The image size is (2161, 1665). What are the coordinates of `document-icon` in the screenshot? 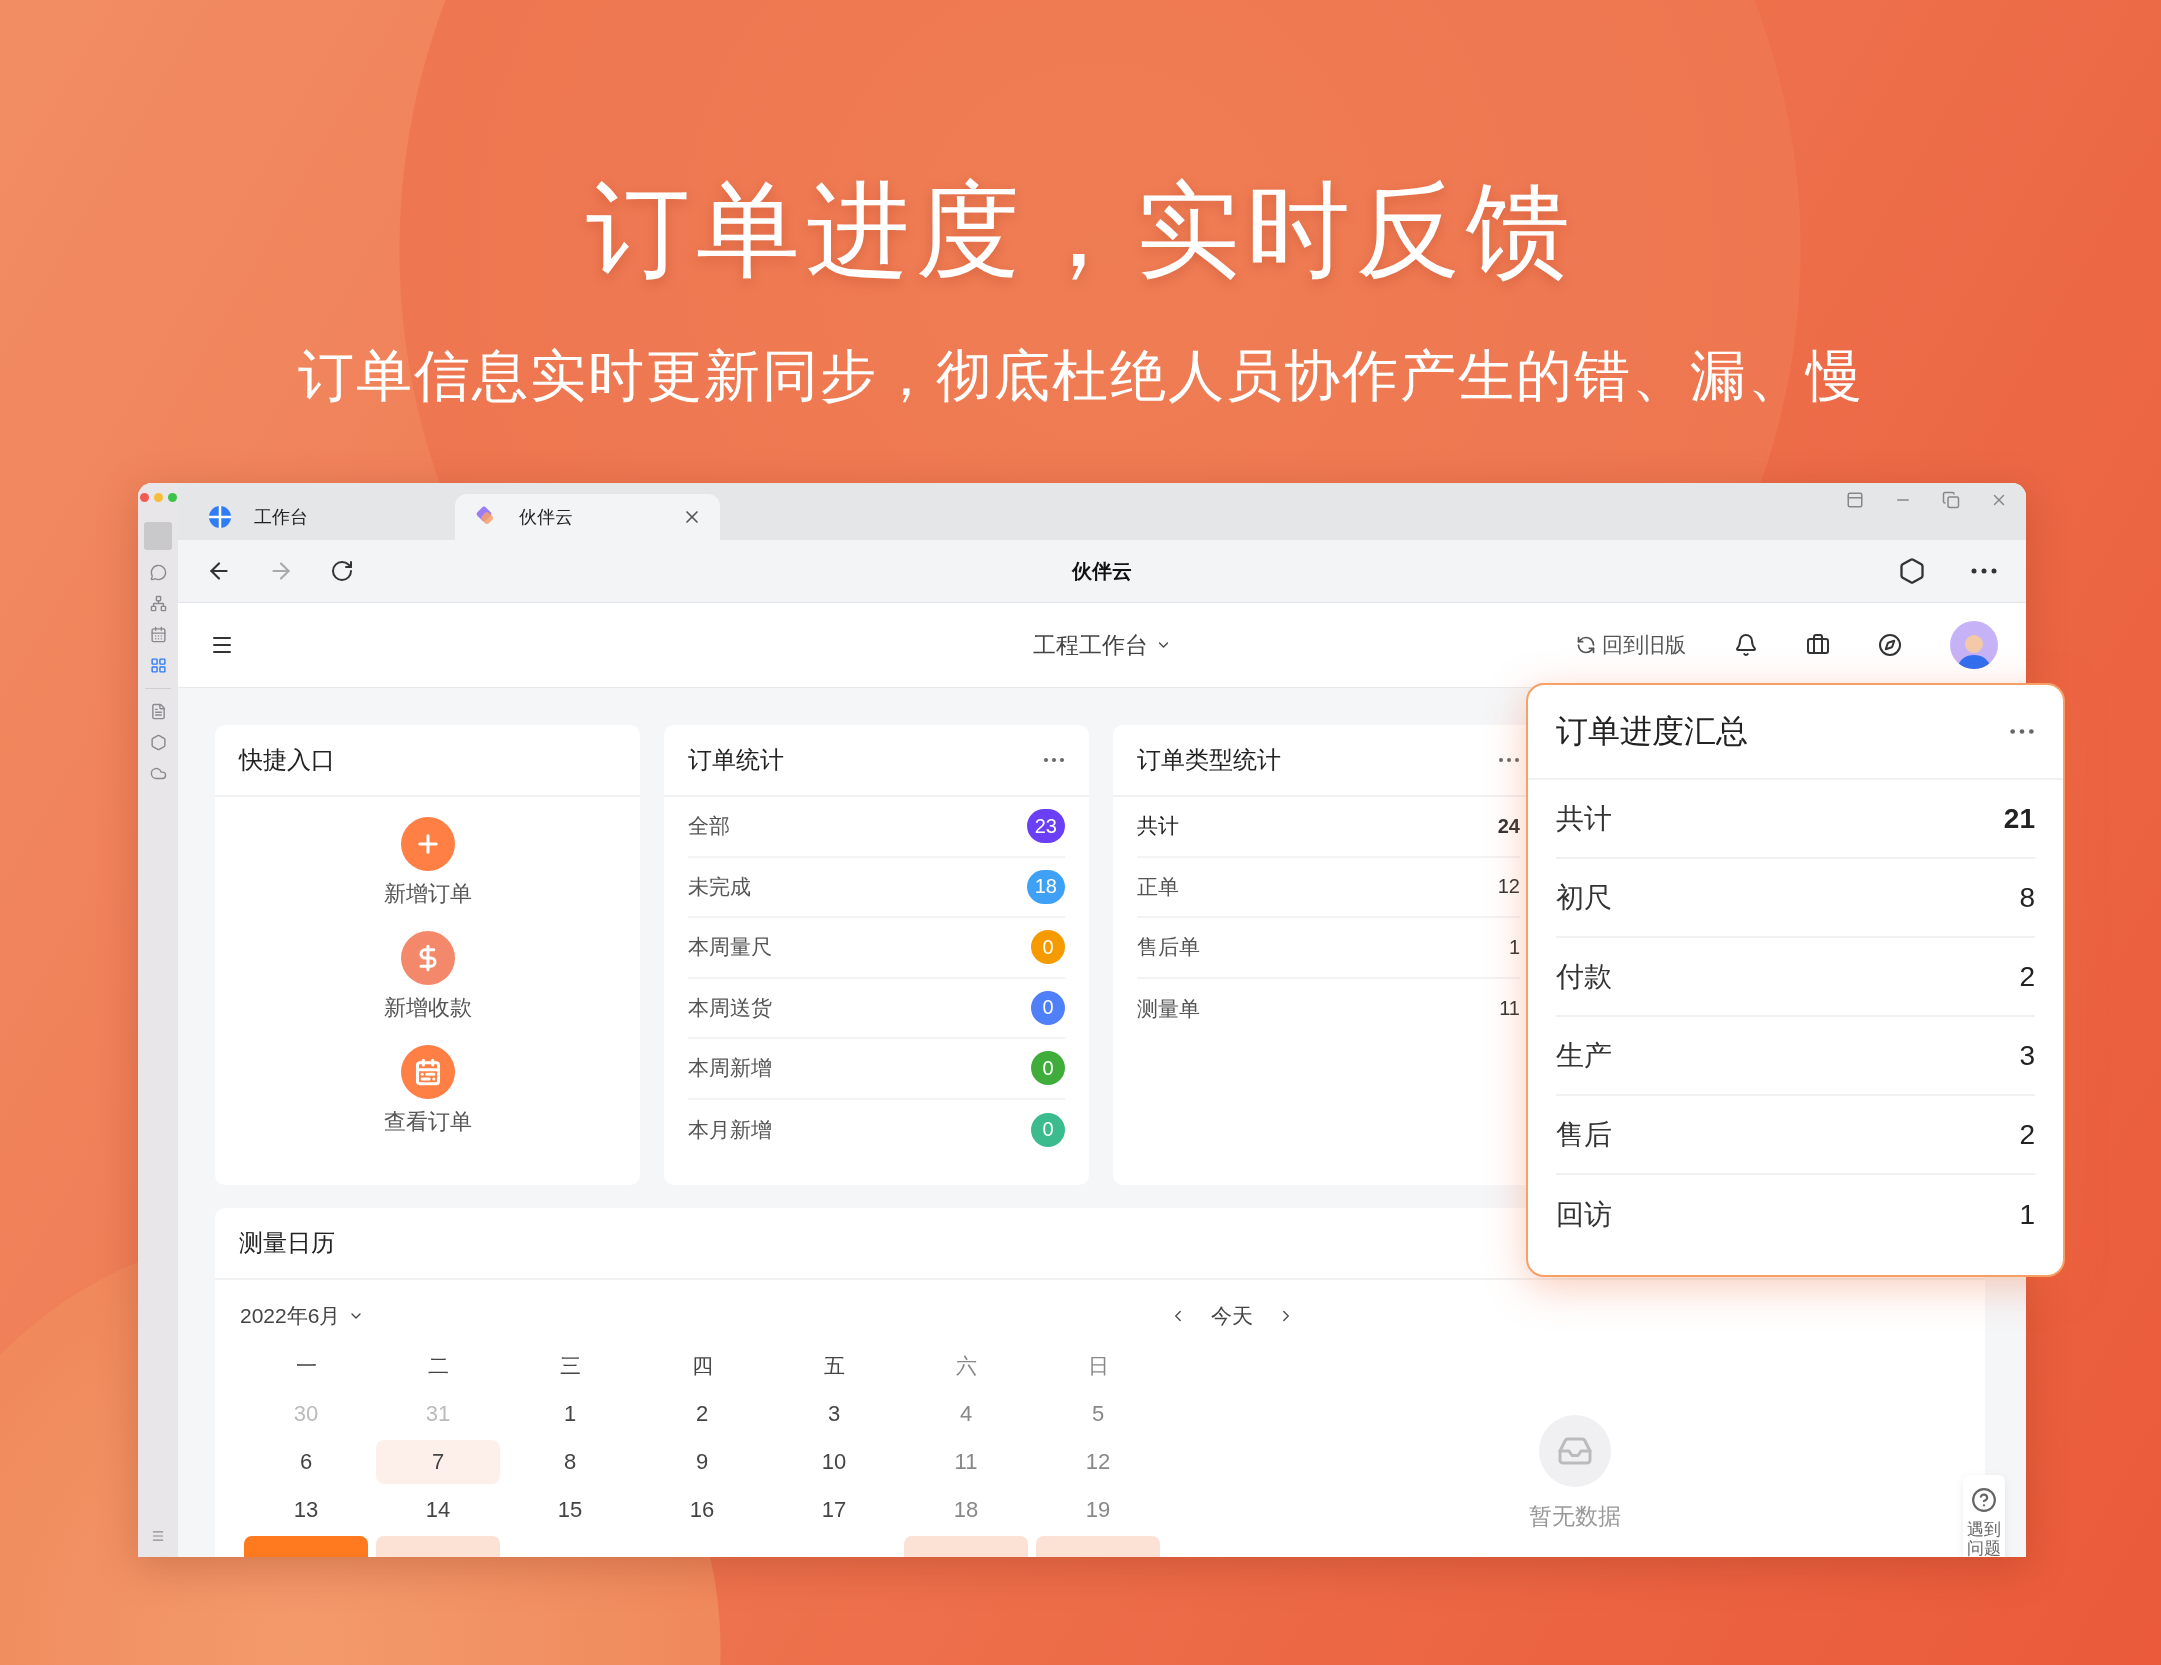 It's located at (158, 711).